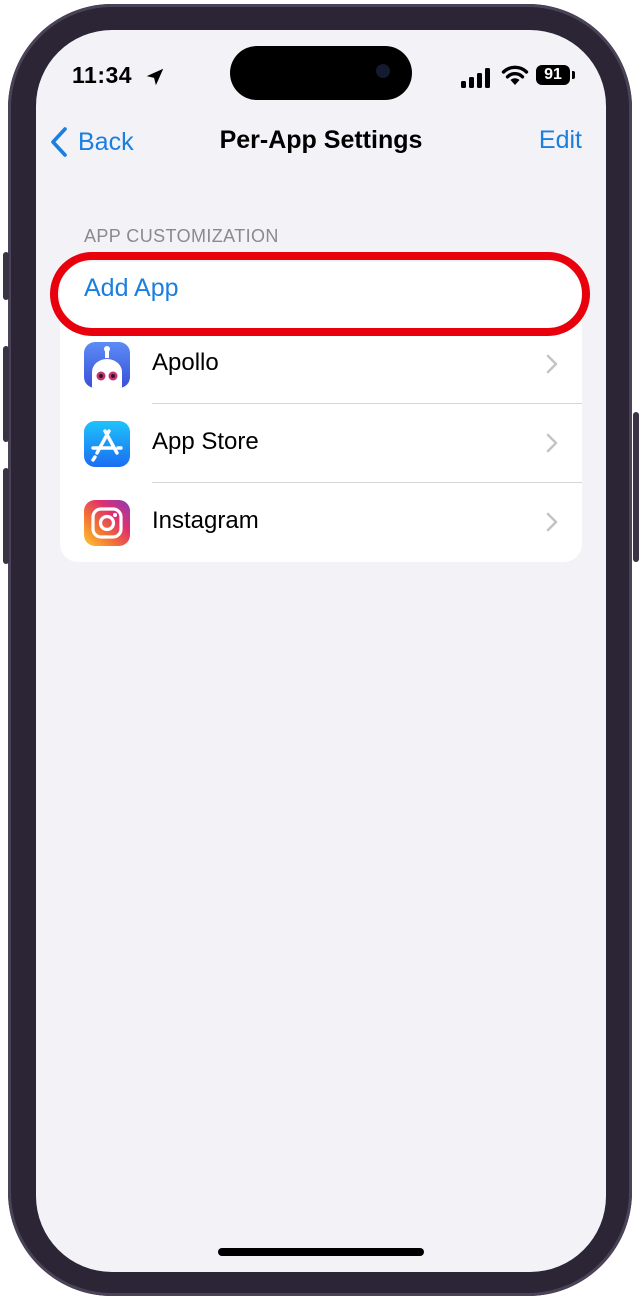 The height and width of the screenshot is (1301, 642). What do you see at coordinates (6, 394) in the screenshot?
I see `volume-up-button` at bounding box center [6, 394].